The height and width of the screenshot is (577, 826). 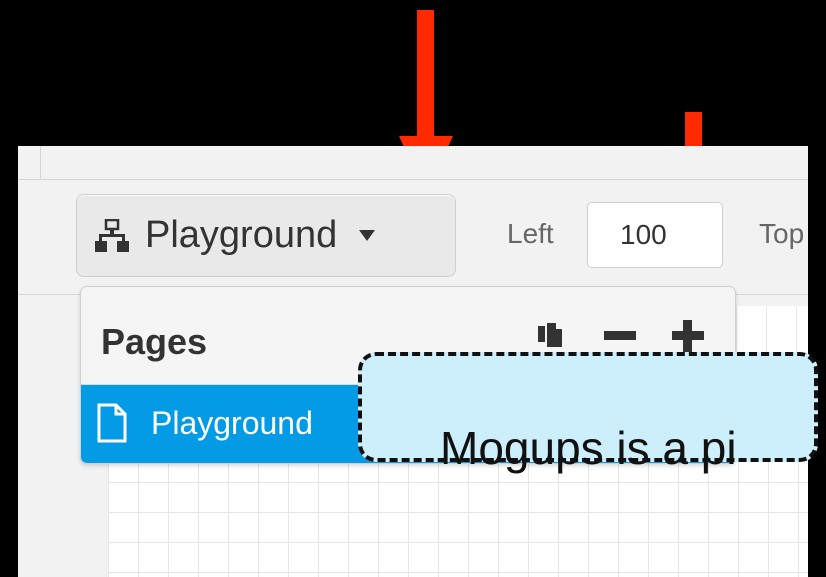 What do you see at coordinates (241, 235) in the screenshot?
I see `page-selector-label: Playground` at bounding box center [241, 235].